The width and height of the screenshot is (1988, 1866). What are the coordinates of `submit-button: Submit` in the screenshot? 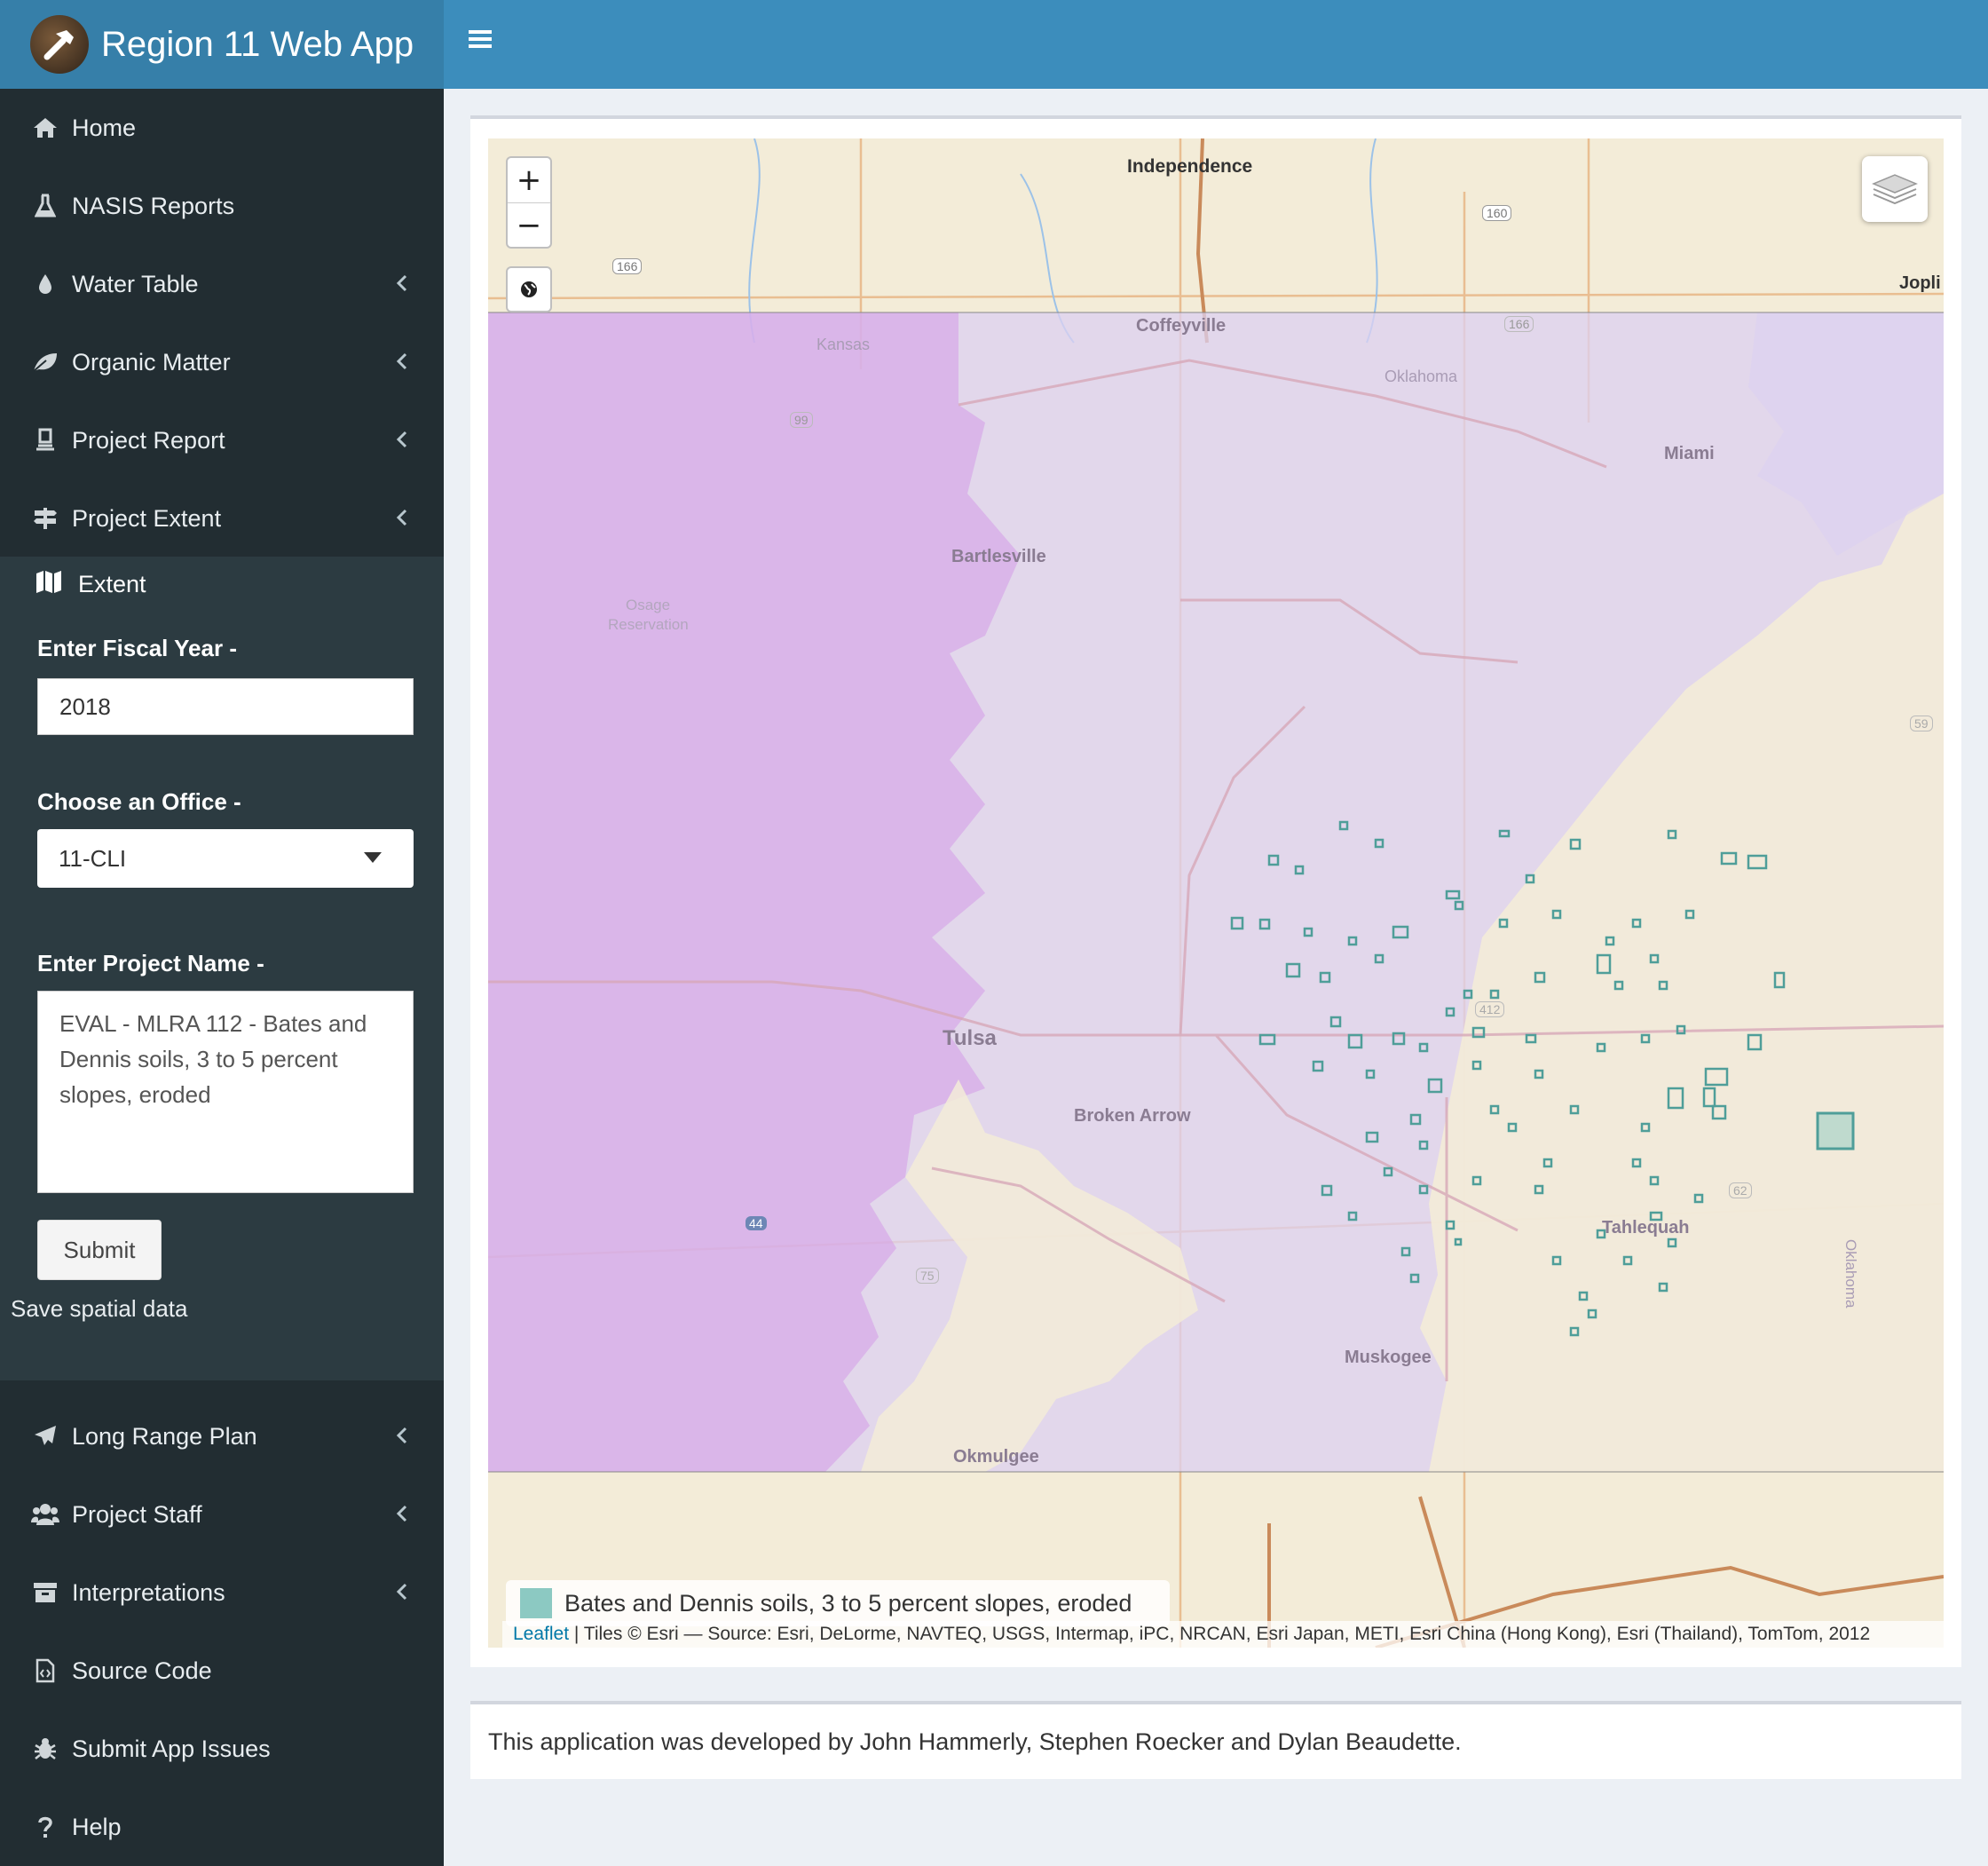 It's located at (99, 1250).